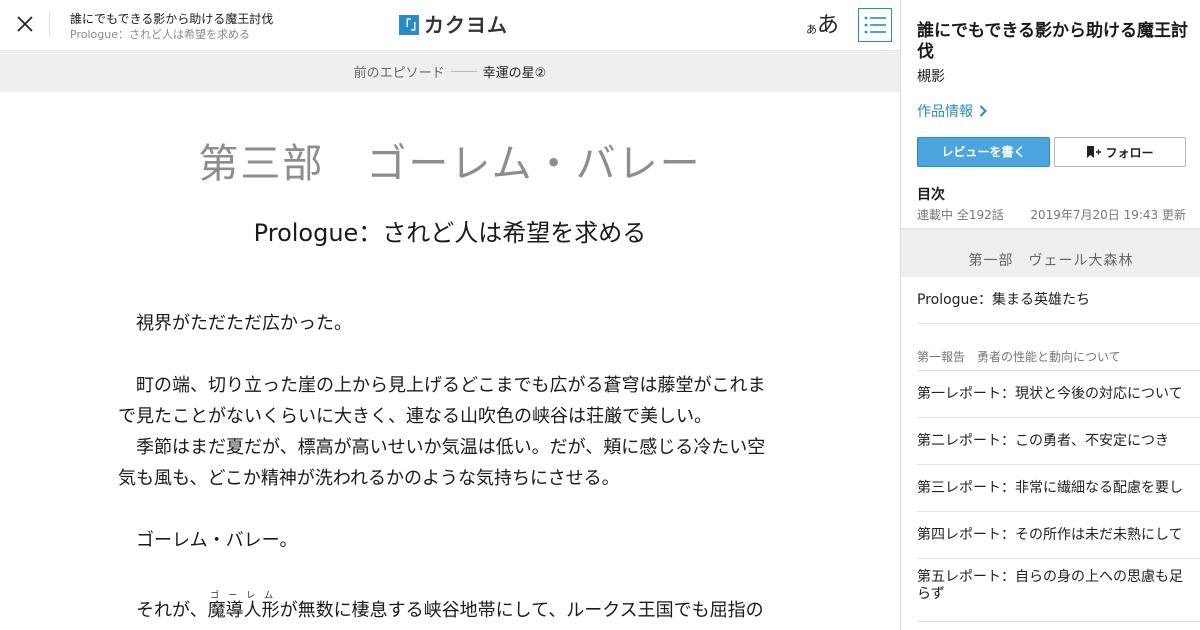  Describe the element at coordinates (466, 25) in the screenshot. I see `logo-text: カクヨム` at that location.